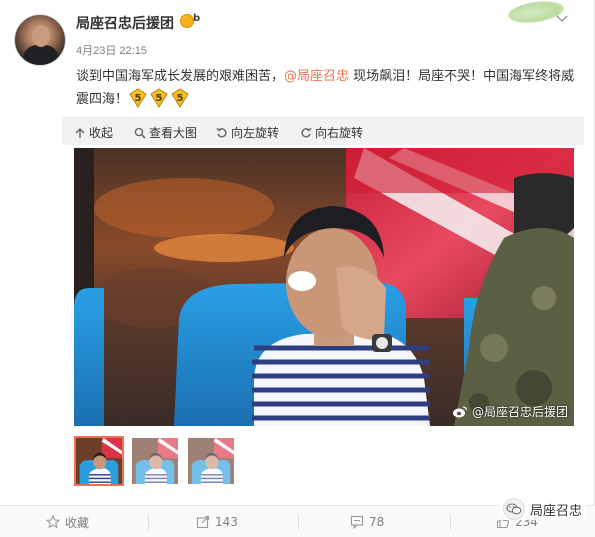  What do you see at coordinates (41, 55) in the screenshot?
I see `avatar-body-shape` at bounding box center [41, 55].